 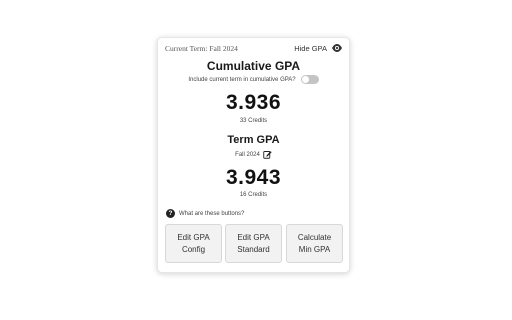 What do you see at coordinates (212, 213) in the screenshot?
I see `help-text: What are these buttons?` at bounding box center [212, 213].